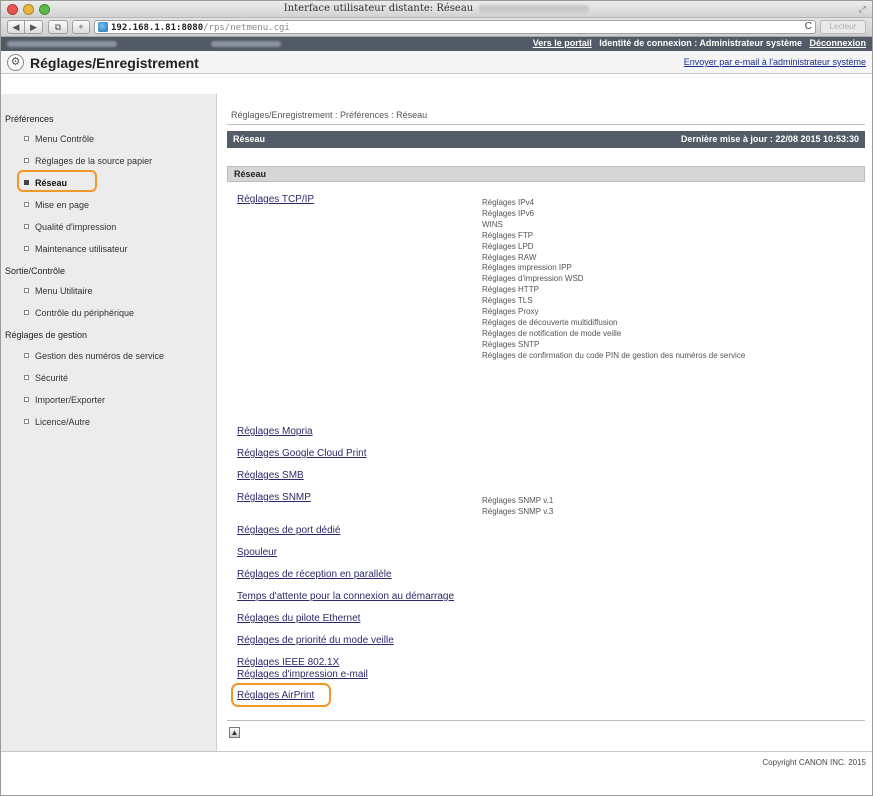 The image size is (873, 796). I want to click on up-arrow-icon: ▲, so click(234, 732).